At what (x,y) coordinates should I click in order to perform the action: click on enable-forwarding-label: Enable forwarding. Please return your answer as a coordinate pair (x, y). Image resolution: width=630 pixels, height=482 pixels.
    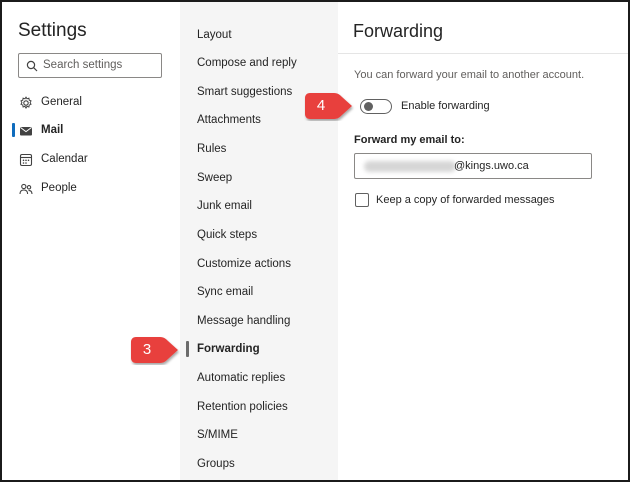
    Looking at the image, I should click on (445, 106).